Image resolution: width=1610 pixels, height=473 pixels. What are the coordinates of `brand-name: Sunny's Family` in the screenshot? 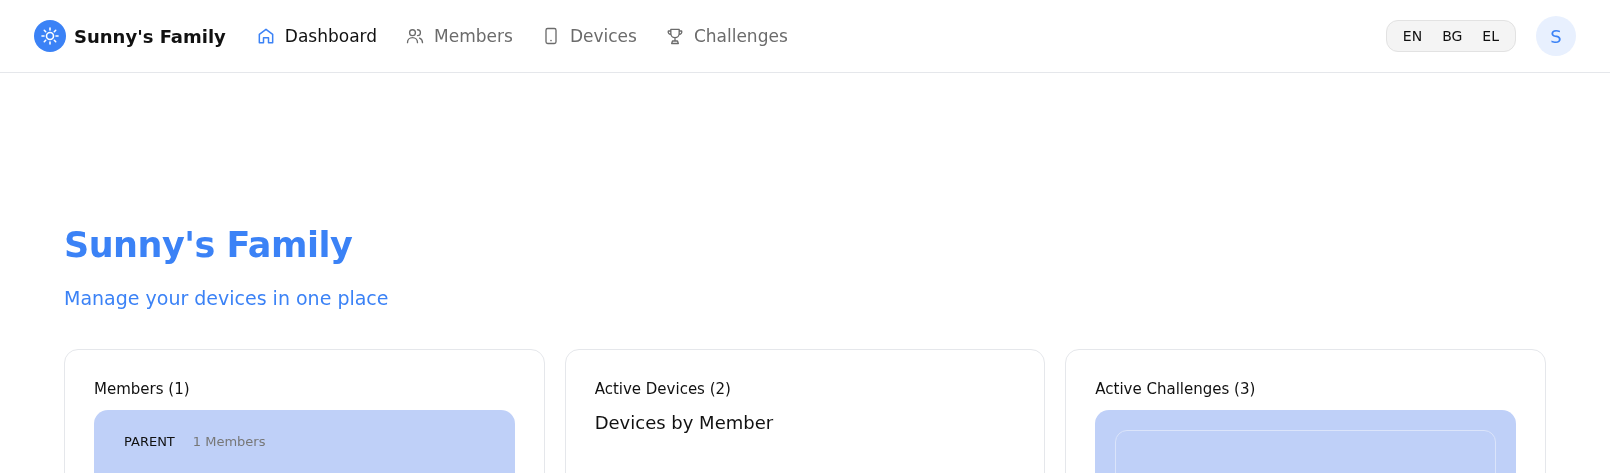 It's located at (150, 36).